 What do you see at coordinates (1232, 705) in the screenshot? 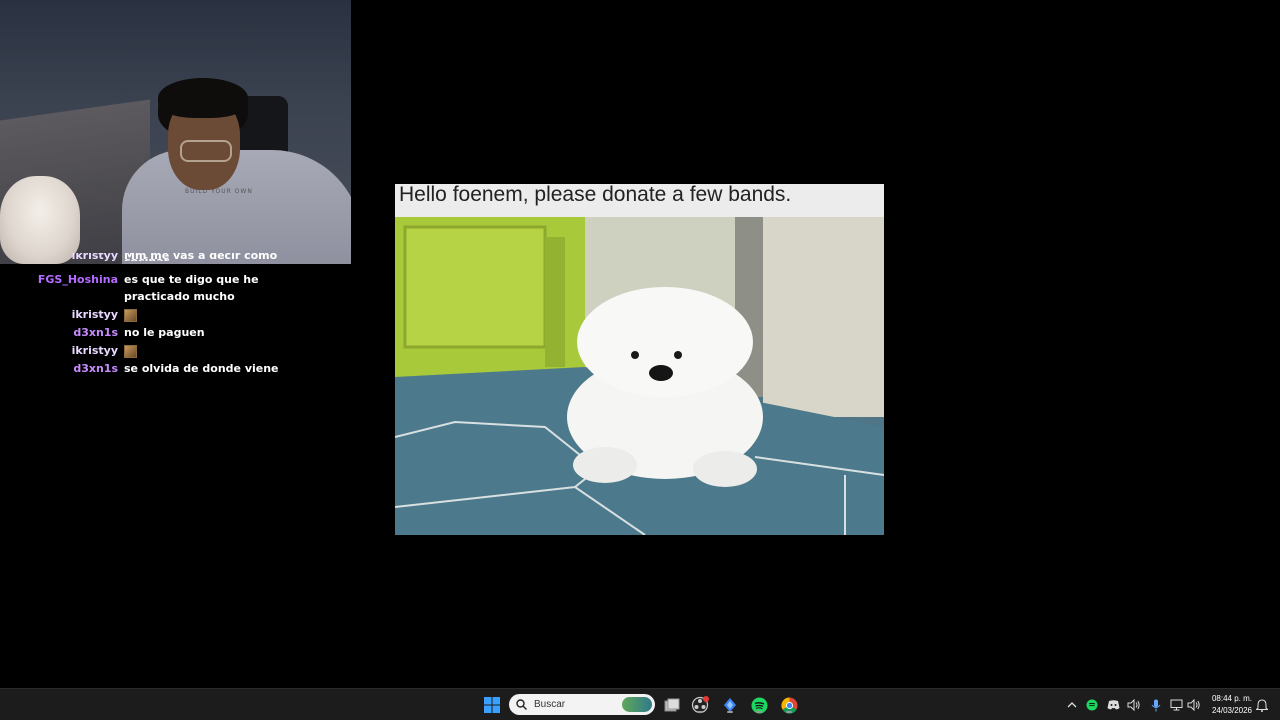
I see `system-clock: 08:44 p. m. 24/03/2026` at bounding box center [1232, 705].